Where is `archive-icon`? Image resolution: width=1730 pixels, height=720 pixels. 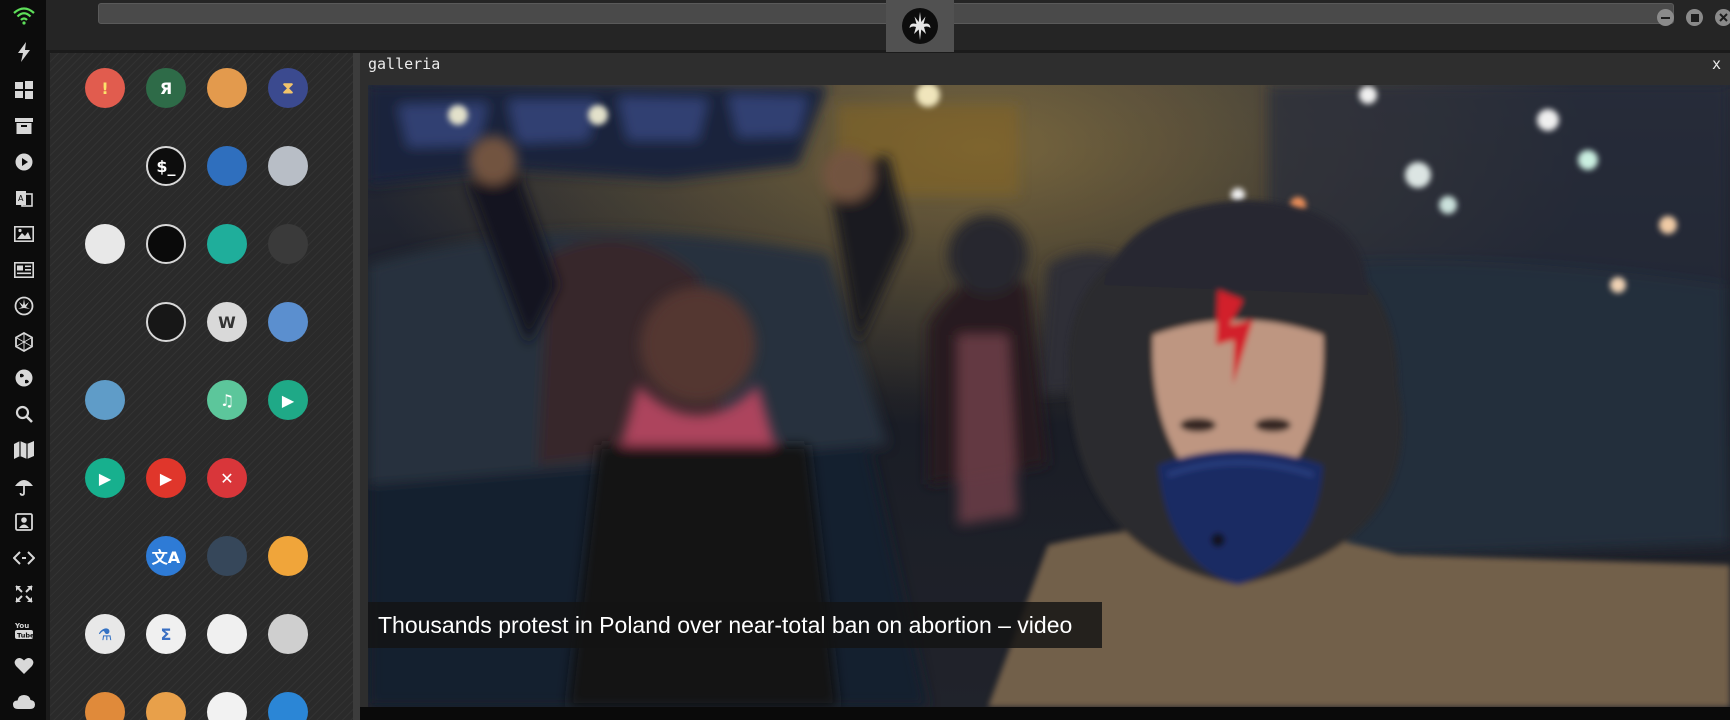
archive-icon is located at coordinates (24, 126).